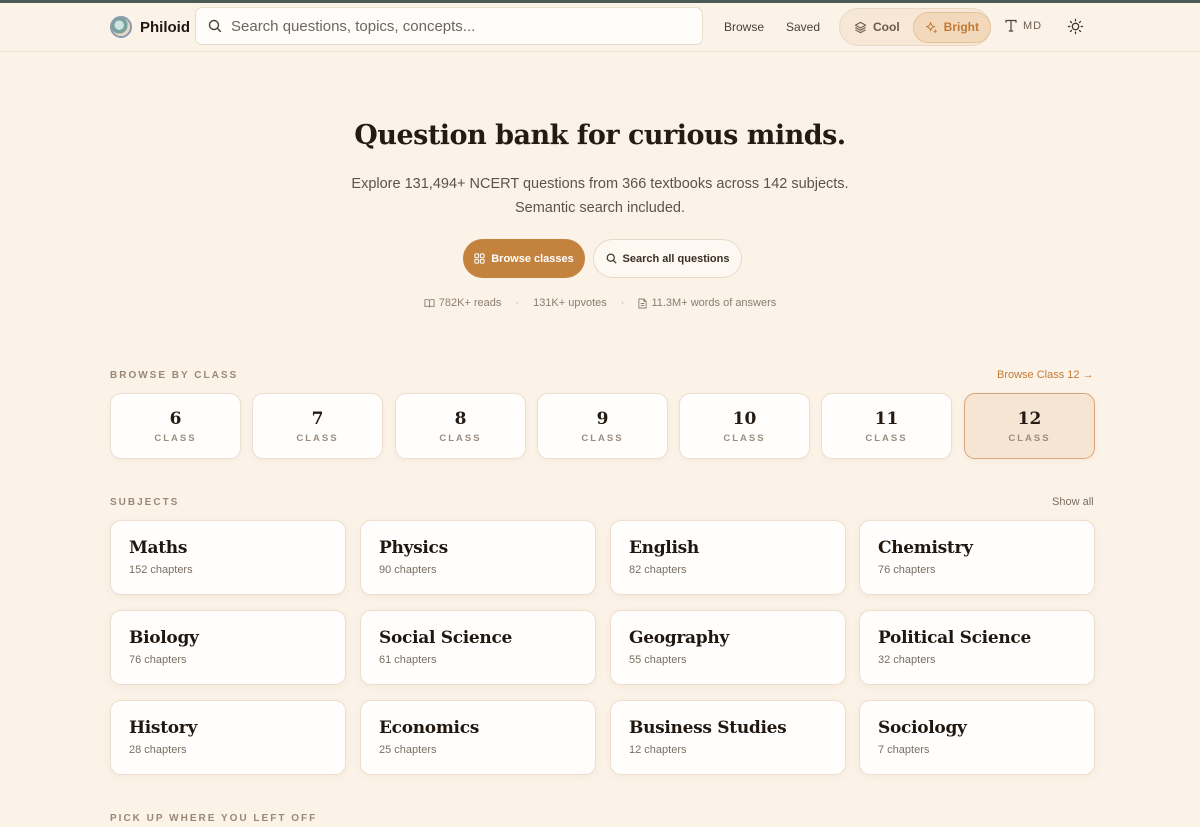  What do you see at coordinates (317, 419) in the screenshot?
I see `class-number: 7` at bounding box center [317, 419].